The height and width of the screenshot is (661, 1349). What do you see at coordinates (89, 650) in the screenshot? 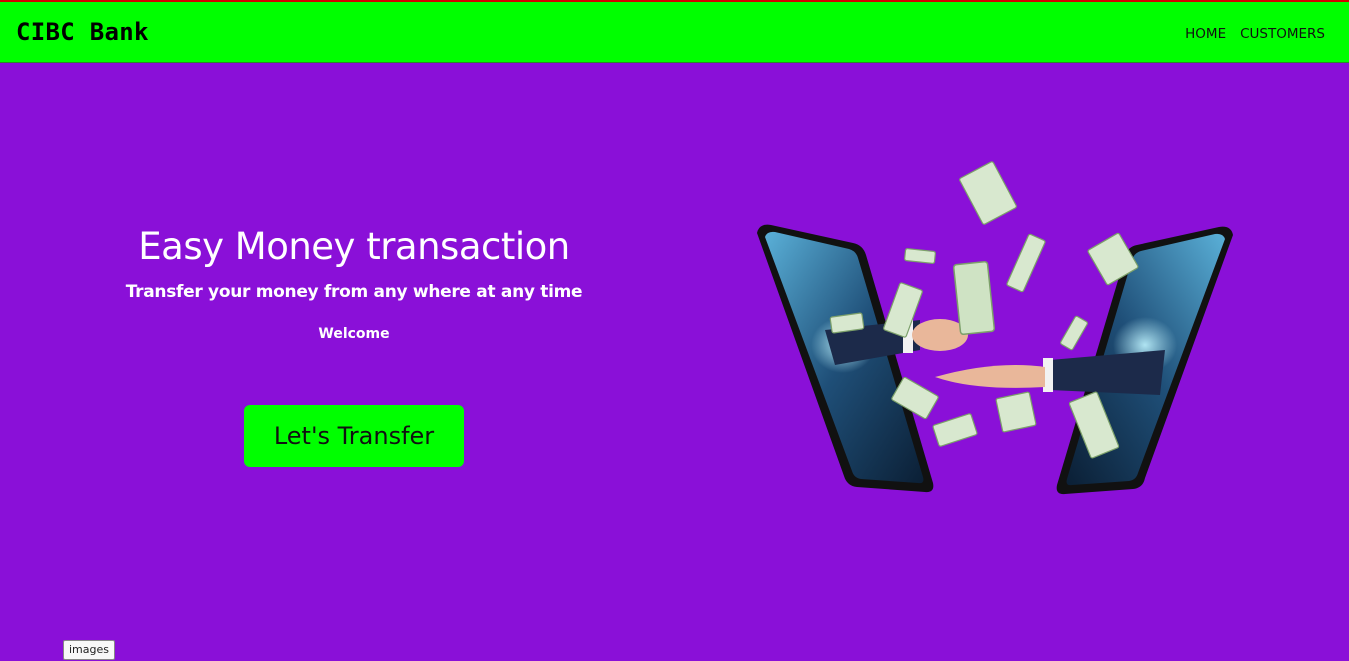
I see `images-tooltip: images` at bounding box center [89, 650].